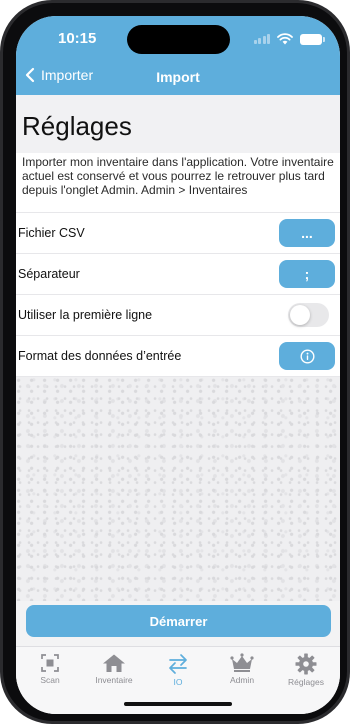 This screenshot has height=724, width=350. I want to click on status-time: 10:15, so click(77, 38).